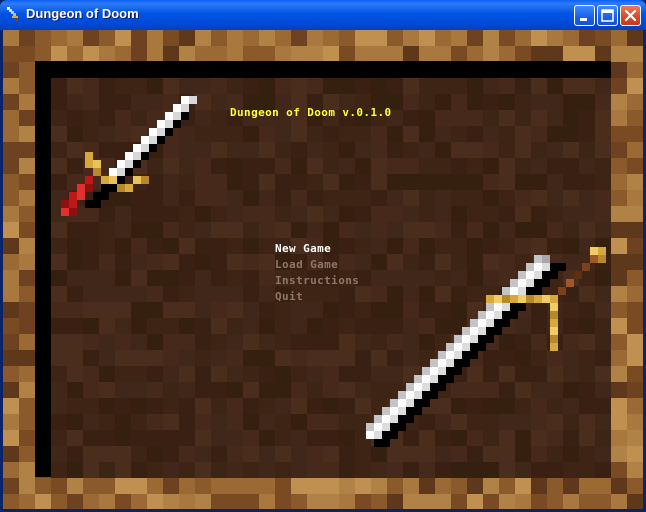 The image size is (646, 512). I want to click on game-title: Dungeon of Doom v.0.1.0, so click(311, 112).